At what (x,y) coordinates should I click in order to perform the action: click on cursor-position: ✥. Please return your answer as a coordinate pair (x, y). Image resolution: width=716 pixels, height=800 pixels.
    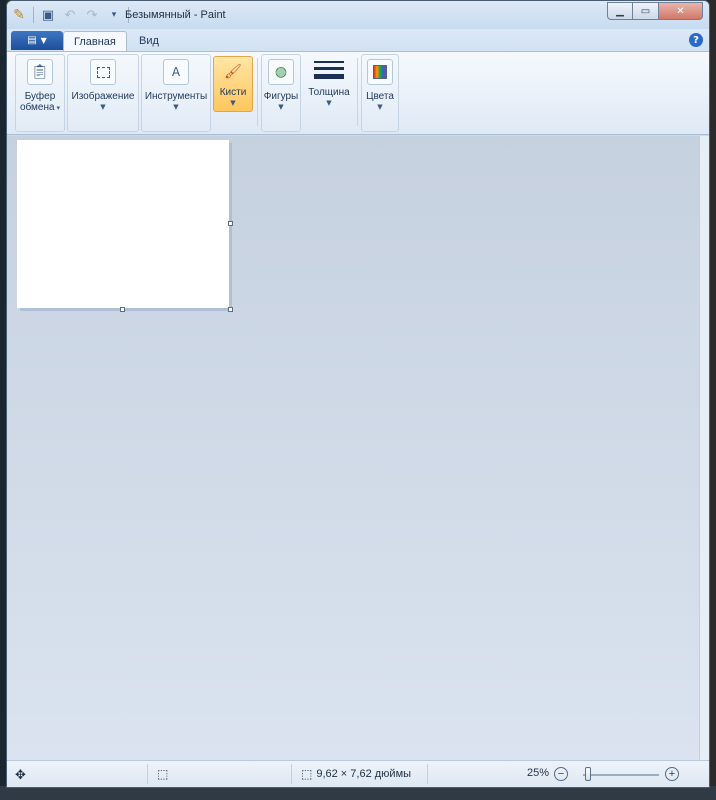
    Looking at the image, I should click on (20, 775).